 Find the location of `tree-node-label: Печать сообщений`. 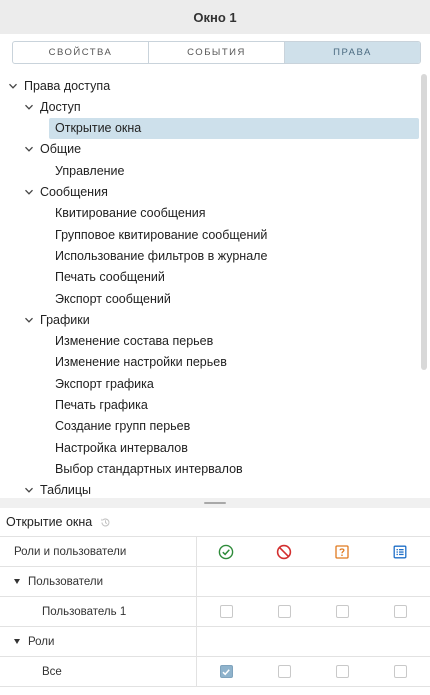

tree-node-label: Печать сообщений is located at coordinates (110, 277).